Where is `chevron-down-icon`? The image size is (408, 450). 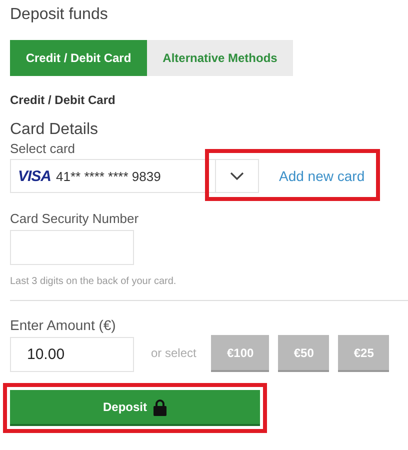 chevron-down-icon is located at coordinates (237, 176).